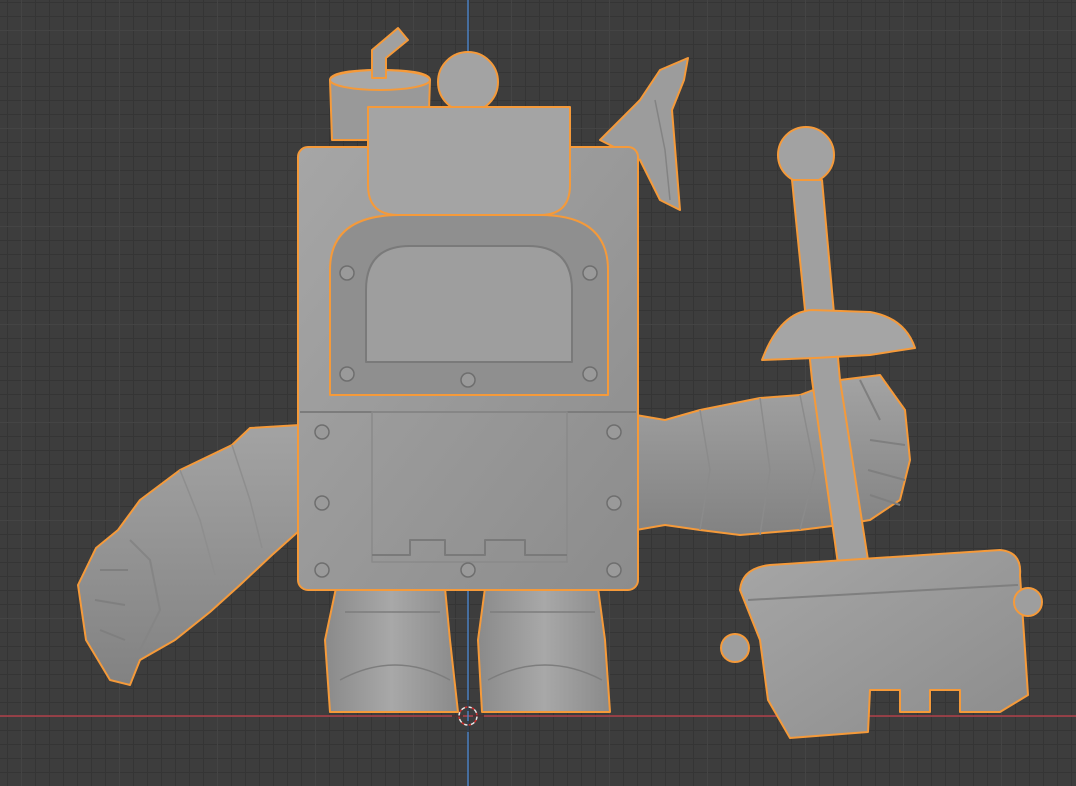 The image size is (1076, 786). Describe the element at coordinates (189, 555) in the screenshot. I see `left-arm` at that location.